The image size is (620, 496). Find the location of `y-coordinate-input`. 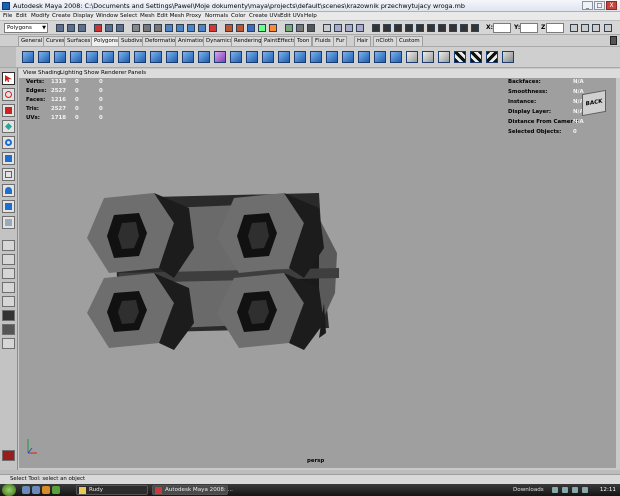

y-coordinate-input is located at coordinates (529, 28).